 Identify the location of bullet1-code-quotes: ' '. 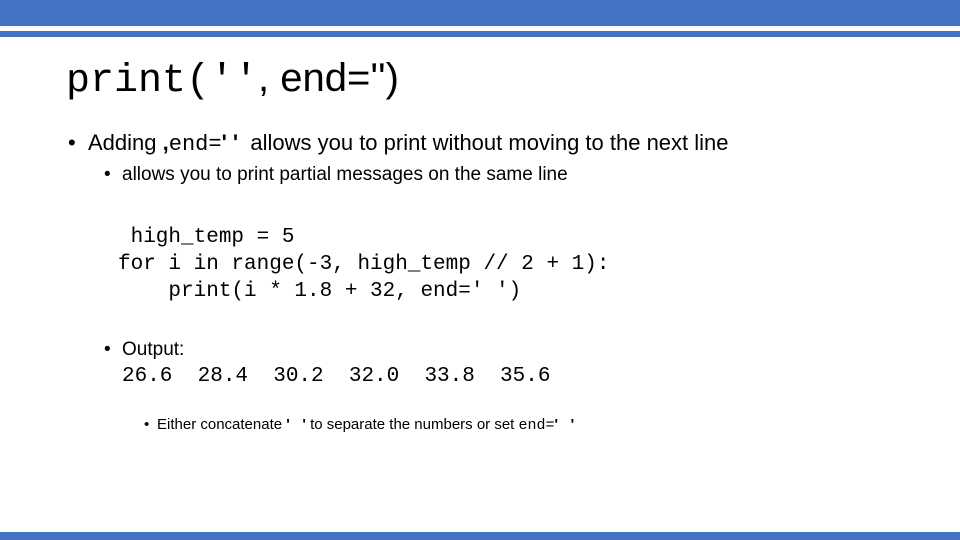
(230, 142).